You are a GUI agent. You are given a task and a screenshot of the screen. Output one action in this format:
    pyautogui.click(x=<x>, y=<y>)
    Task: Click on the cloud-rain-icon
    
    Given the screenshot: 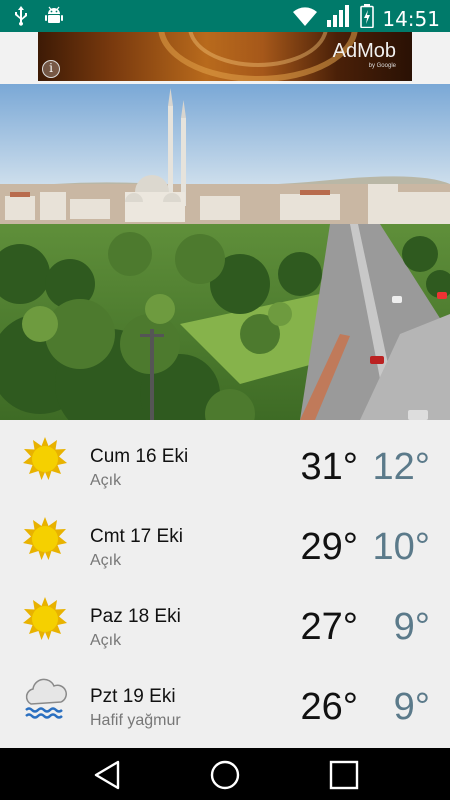 What is the action you would take?
    pyautogui.click(x=45, y=699)
    